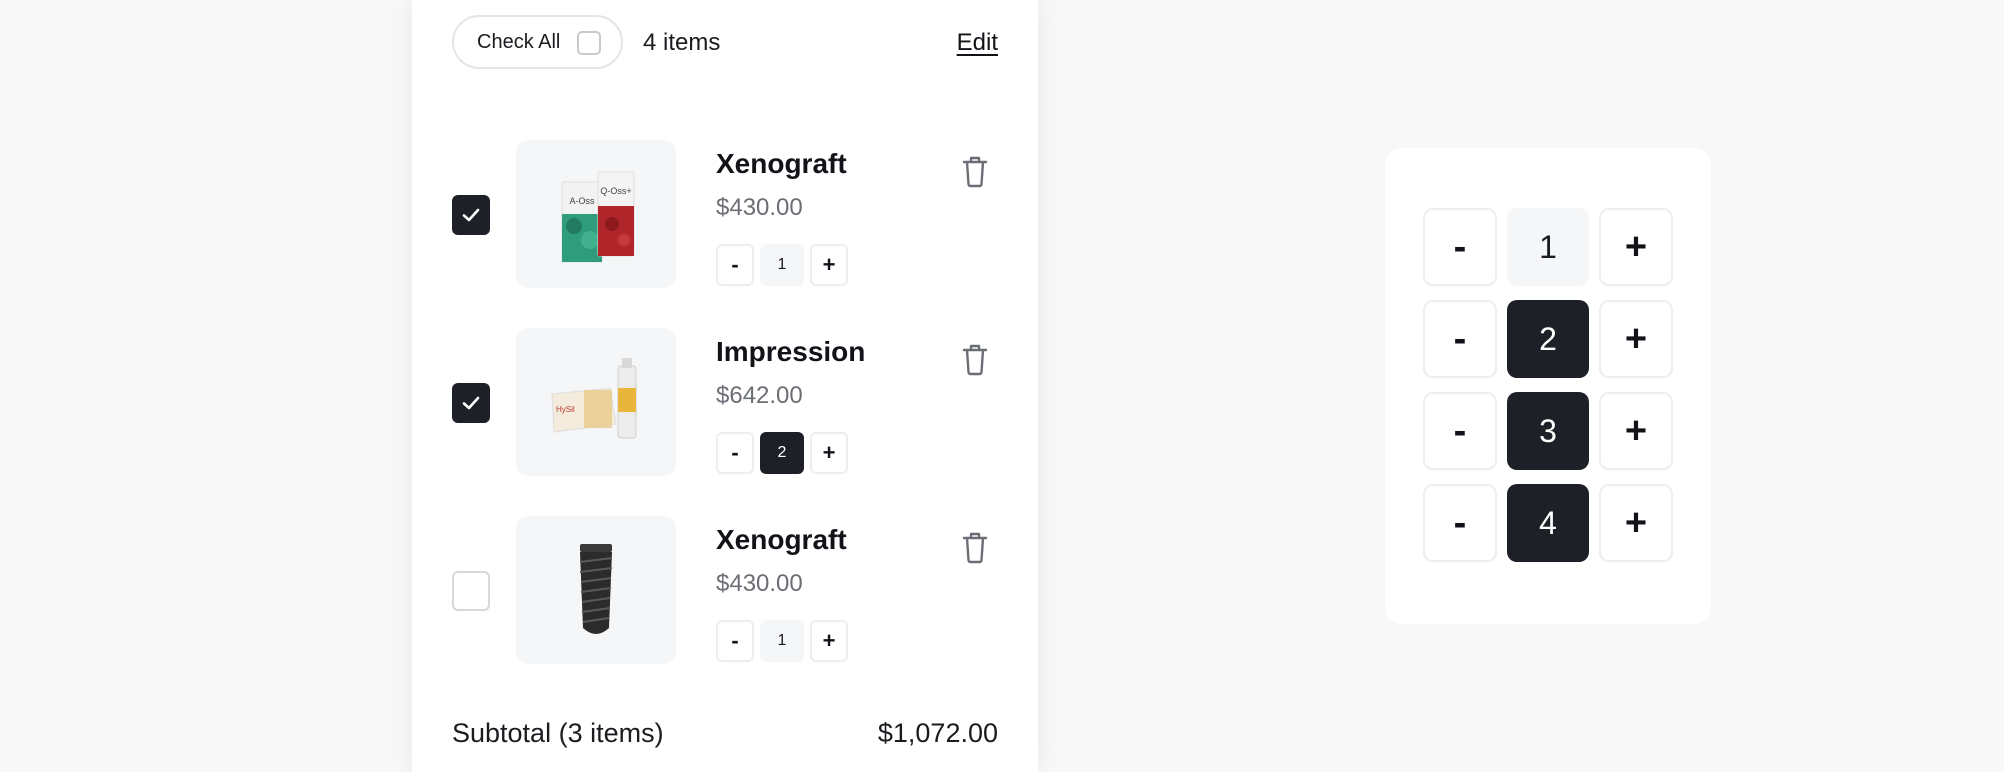 The height and width of the screenshot is (772, 2004). Describe the element at coordinates (977, 43) in the screenshot. I see `edit-link: Edit` at that location.